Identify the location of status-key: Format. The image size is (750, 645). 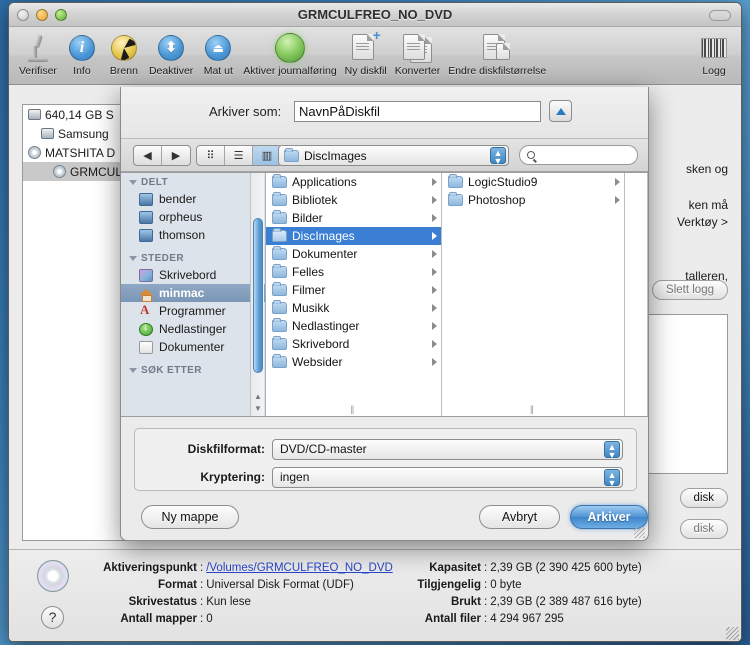
(177, 585).